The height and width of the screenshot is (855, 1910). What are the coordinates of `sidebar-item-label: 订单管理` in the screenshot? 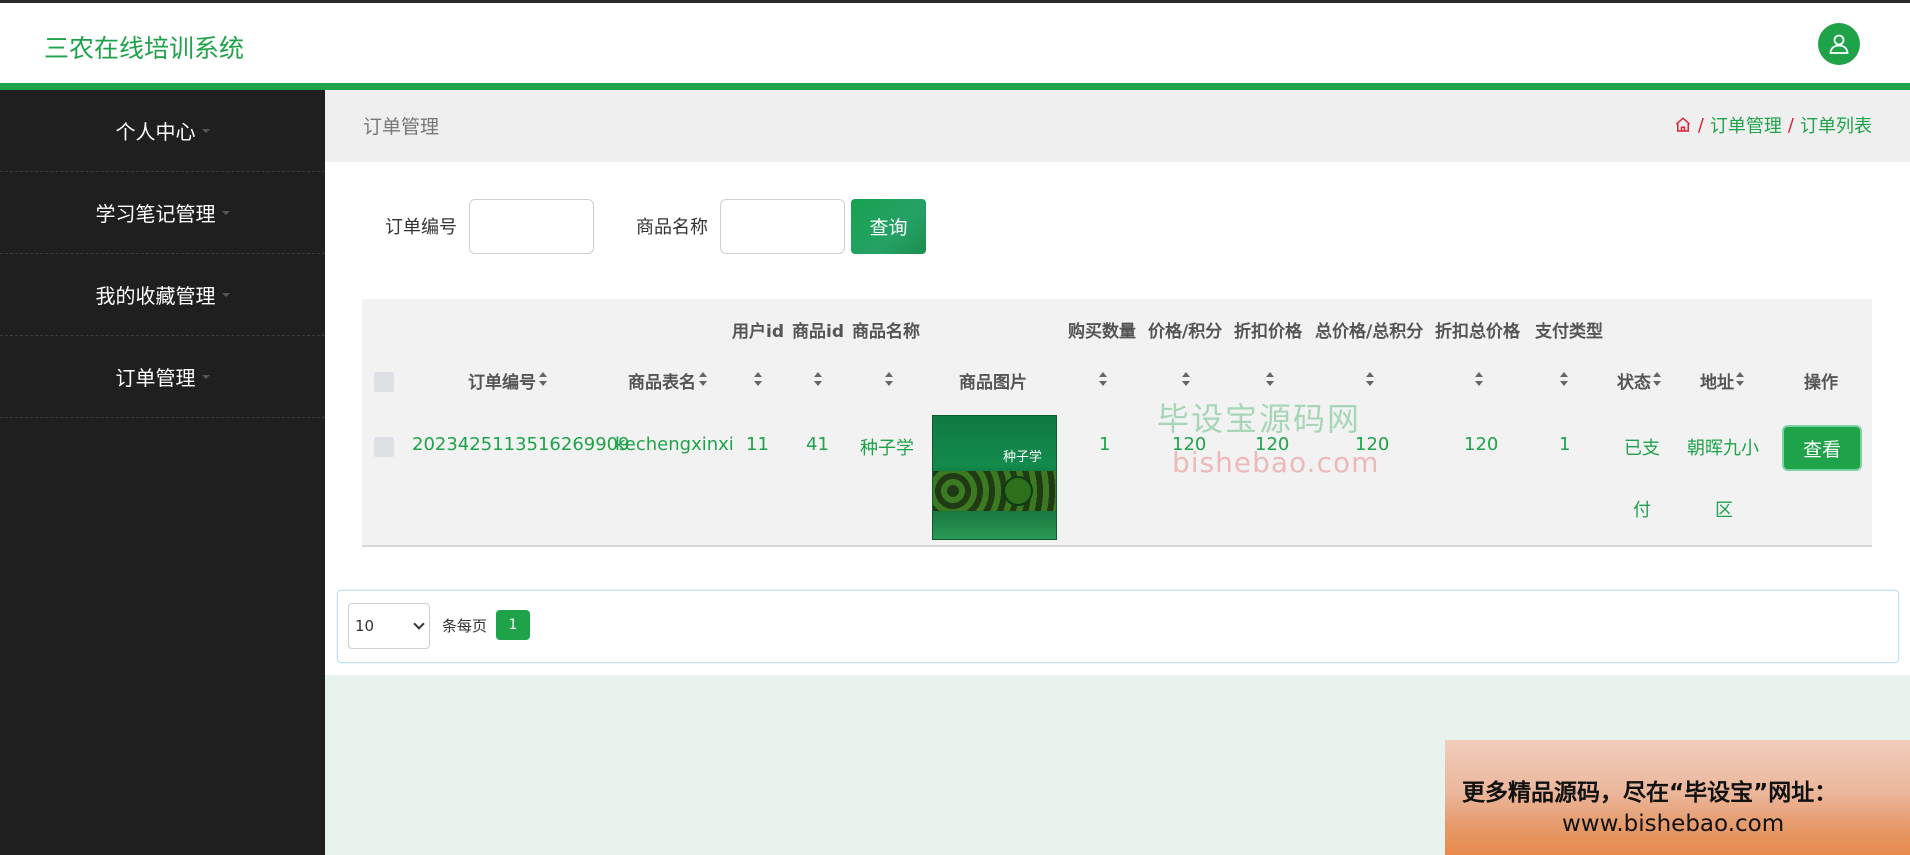 It's located at (155, 378).